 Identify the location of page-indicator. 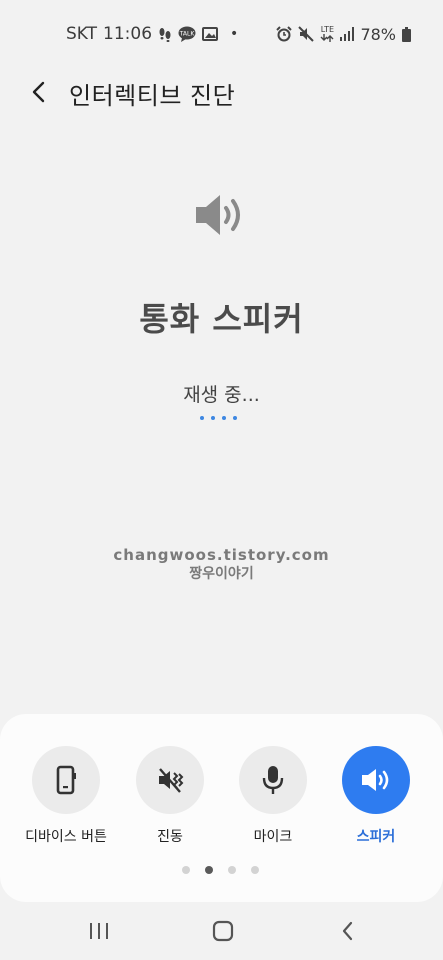
(220, 870).